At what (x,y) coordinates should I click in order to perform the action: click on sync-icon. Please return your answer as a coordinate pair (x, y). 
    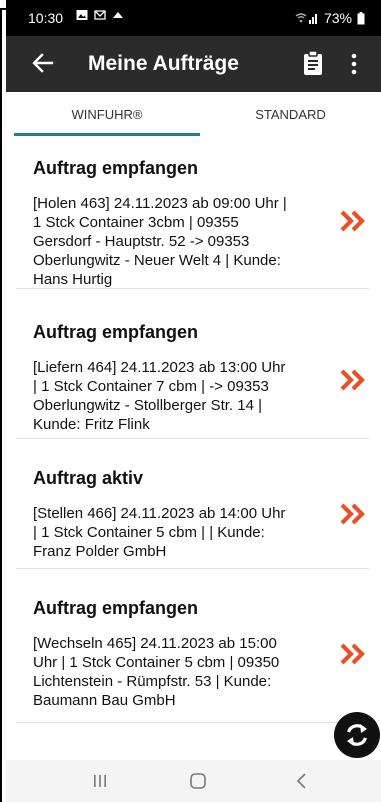
    Looking at the image, I should click on (357, 735).